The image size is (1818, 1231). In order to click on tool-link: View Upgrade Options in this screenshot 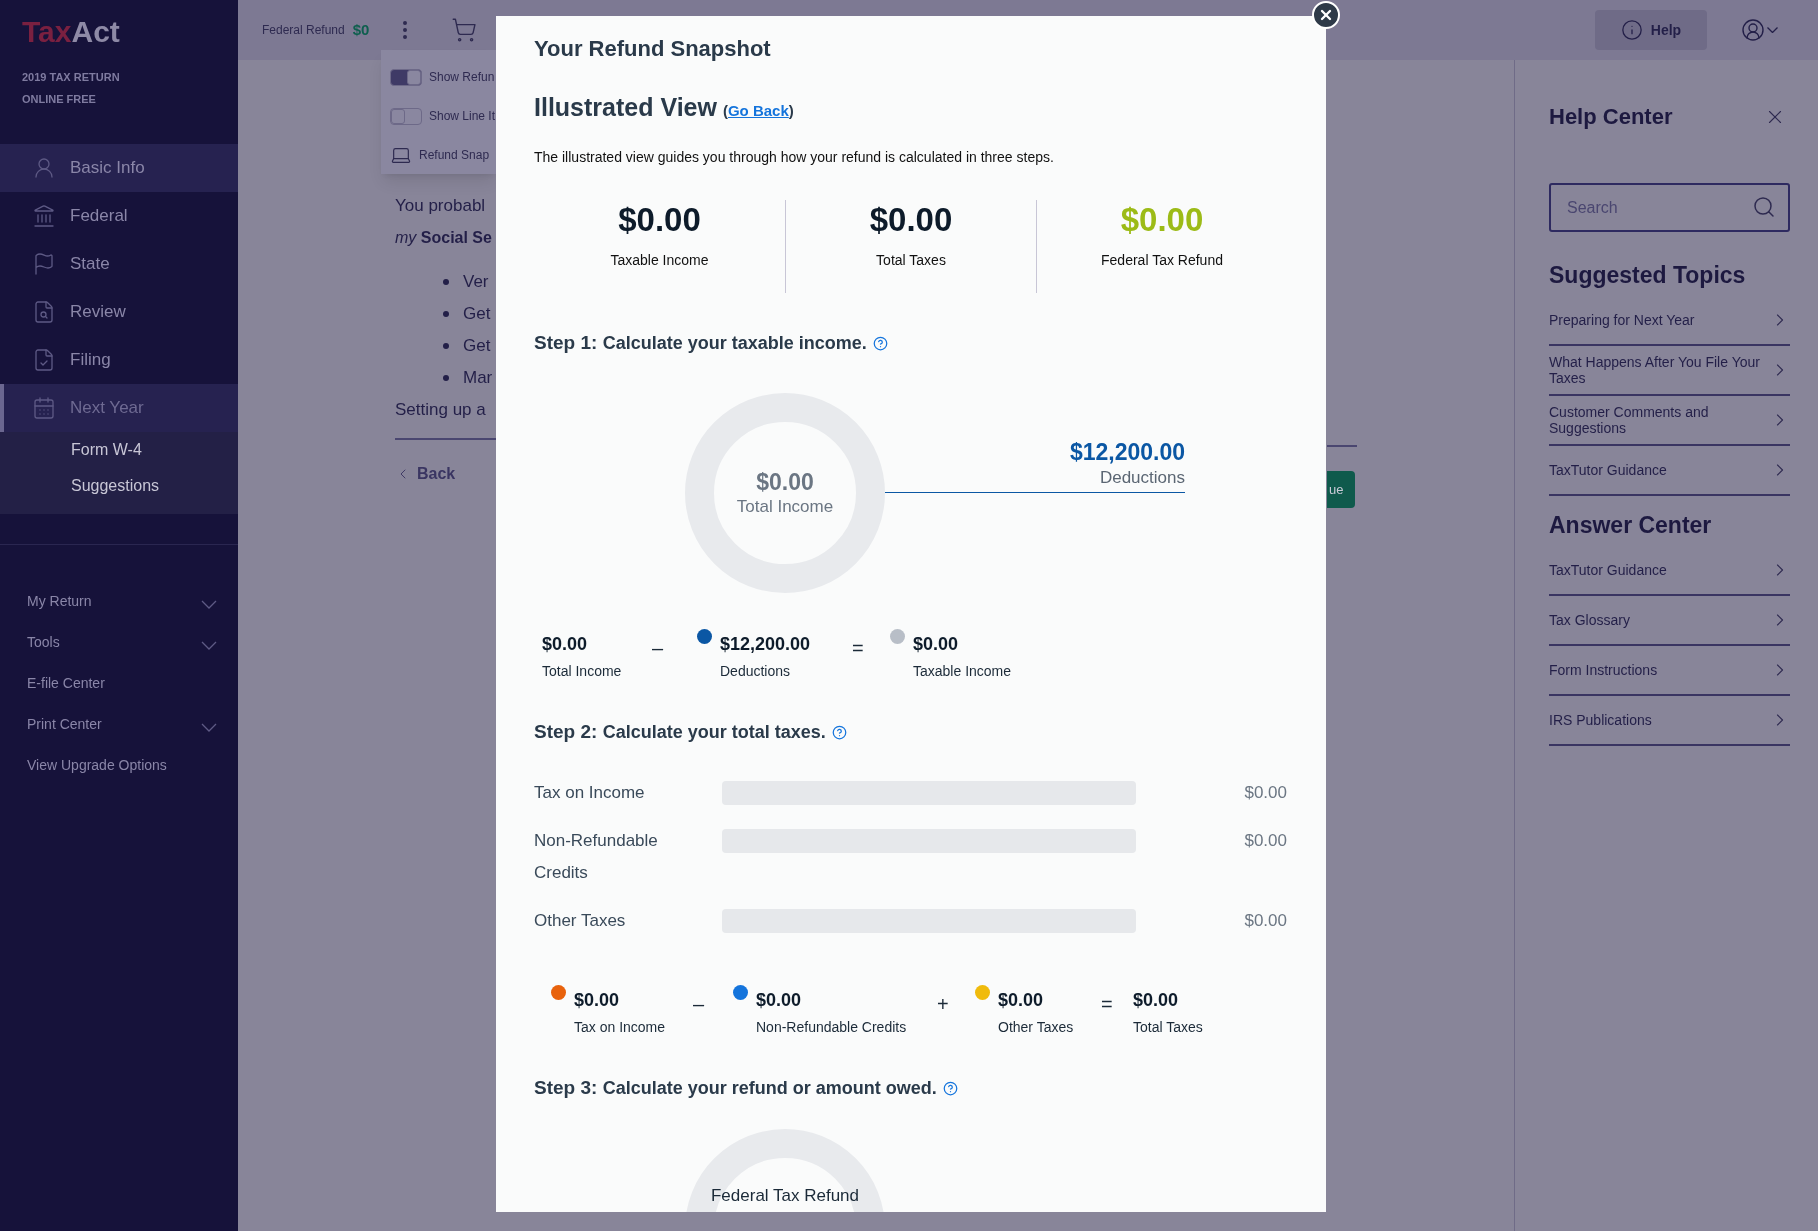, I will do `click(97, 765)`.